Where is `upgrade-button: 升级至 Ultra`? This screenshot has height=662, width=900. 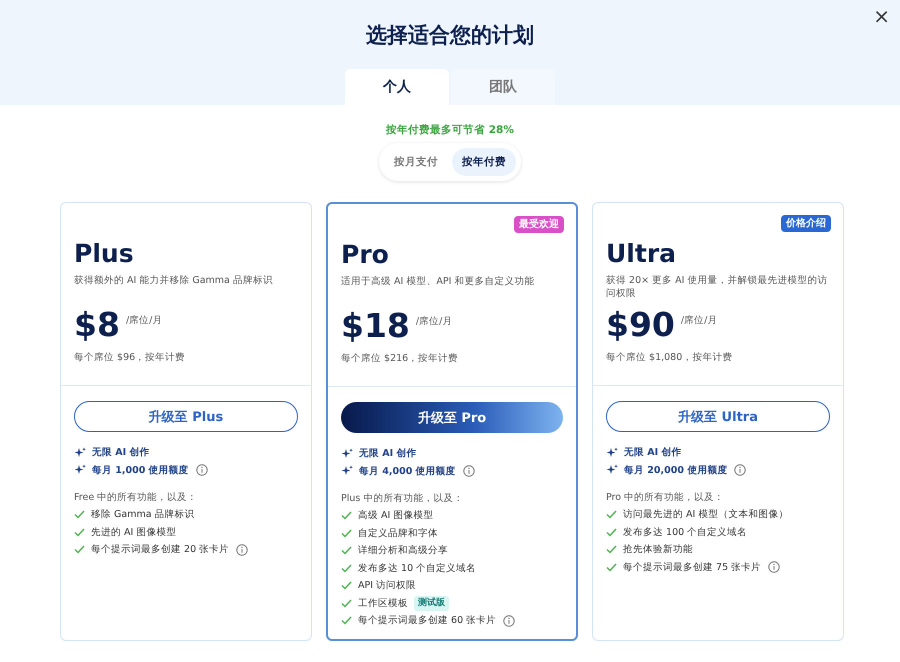 upgrade-button: 升级至 Ultra is located at coordinates (718, 416).